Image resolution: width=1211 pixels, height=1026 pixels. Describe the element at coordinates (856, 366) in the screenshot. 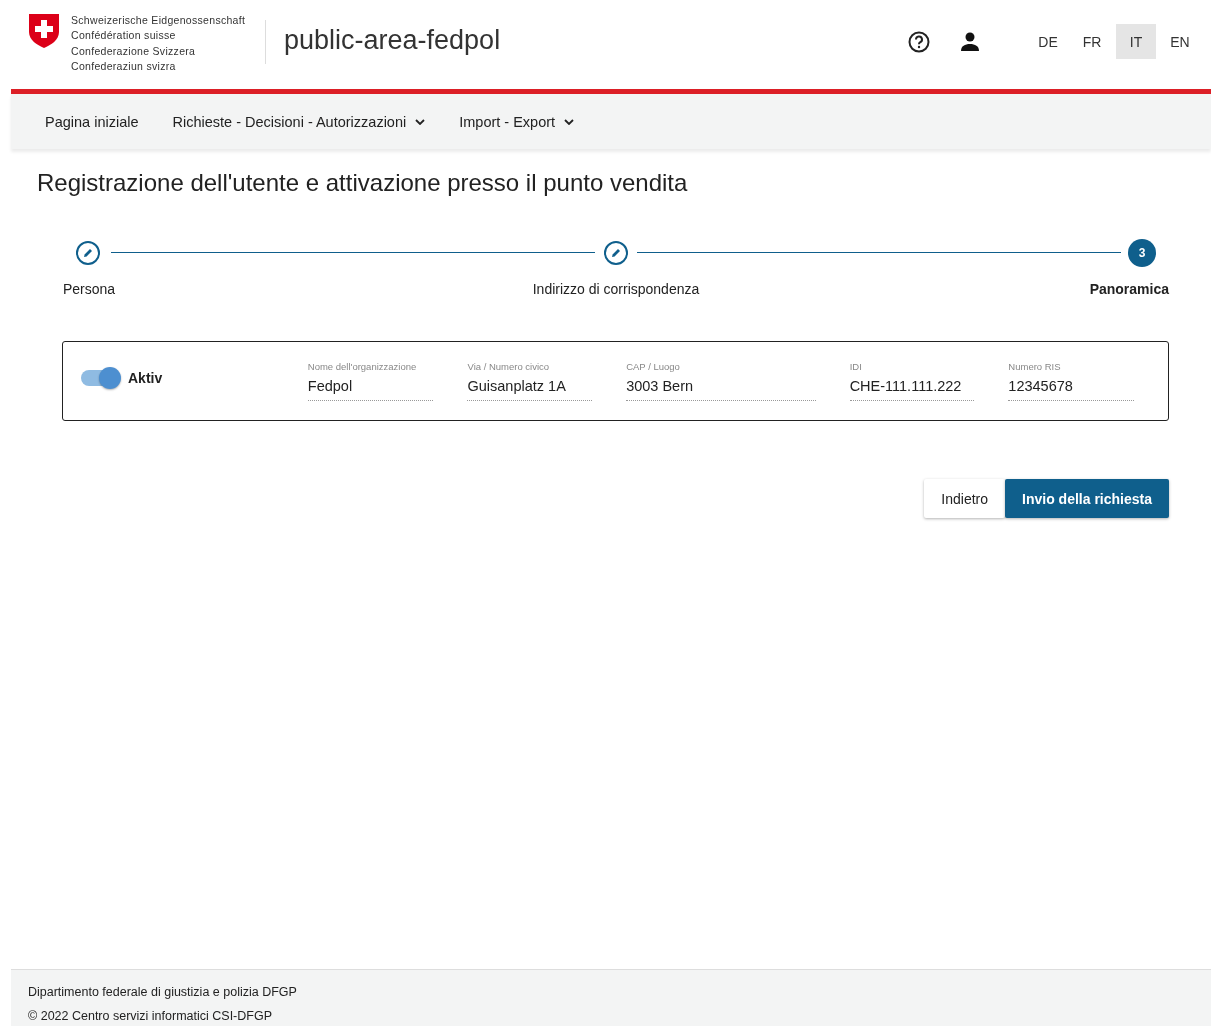

I see `field-label: IDI` at that location.